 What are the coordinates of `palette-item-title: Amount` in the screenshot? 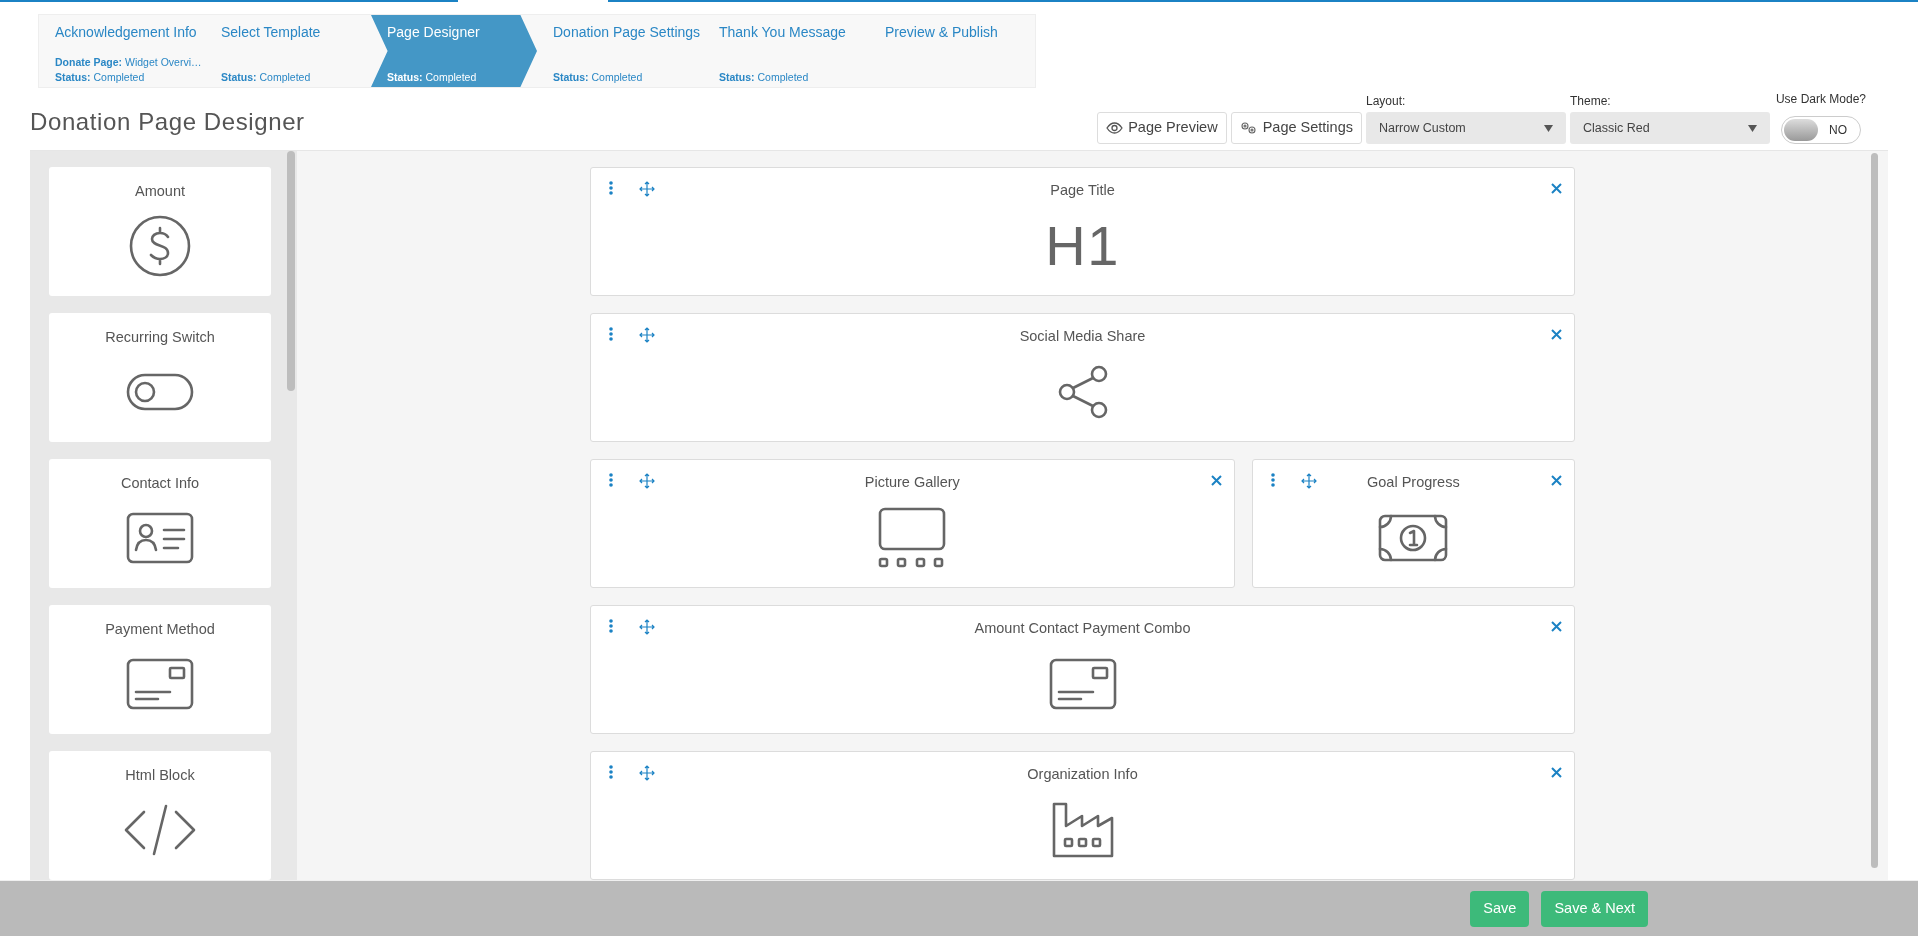 It's located at (160, 191).